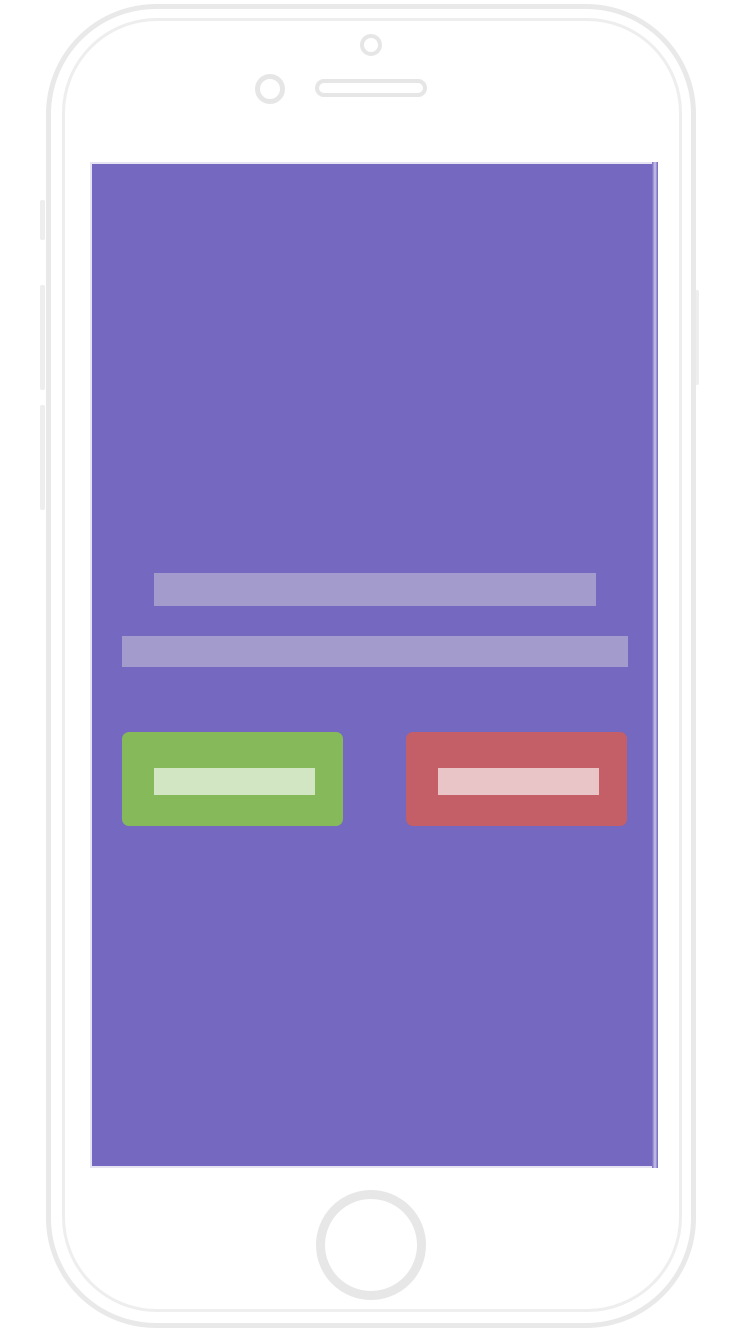  What do you see at coordinates (371, 45) in the screenshot?
I see `camera-icon` at bounding box center [371, 45].